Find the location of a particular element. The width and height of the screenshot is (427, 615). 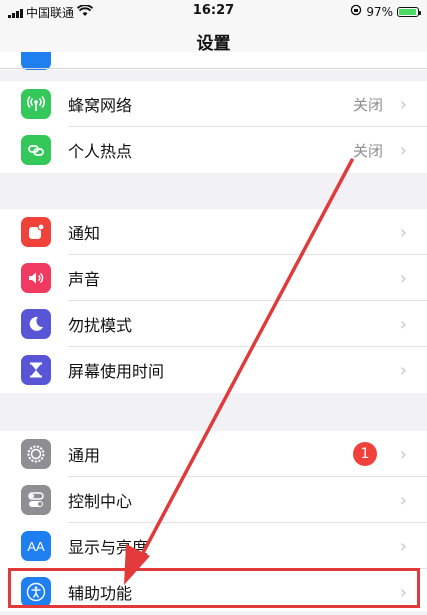

display-aa-icon: AA is located at coordinates (36, 546).